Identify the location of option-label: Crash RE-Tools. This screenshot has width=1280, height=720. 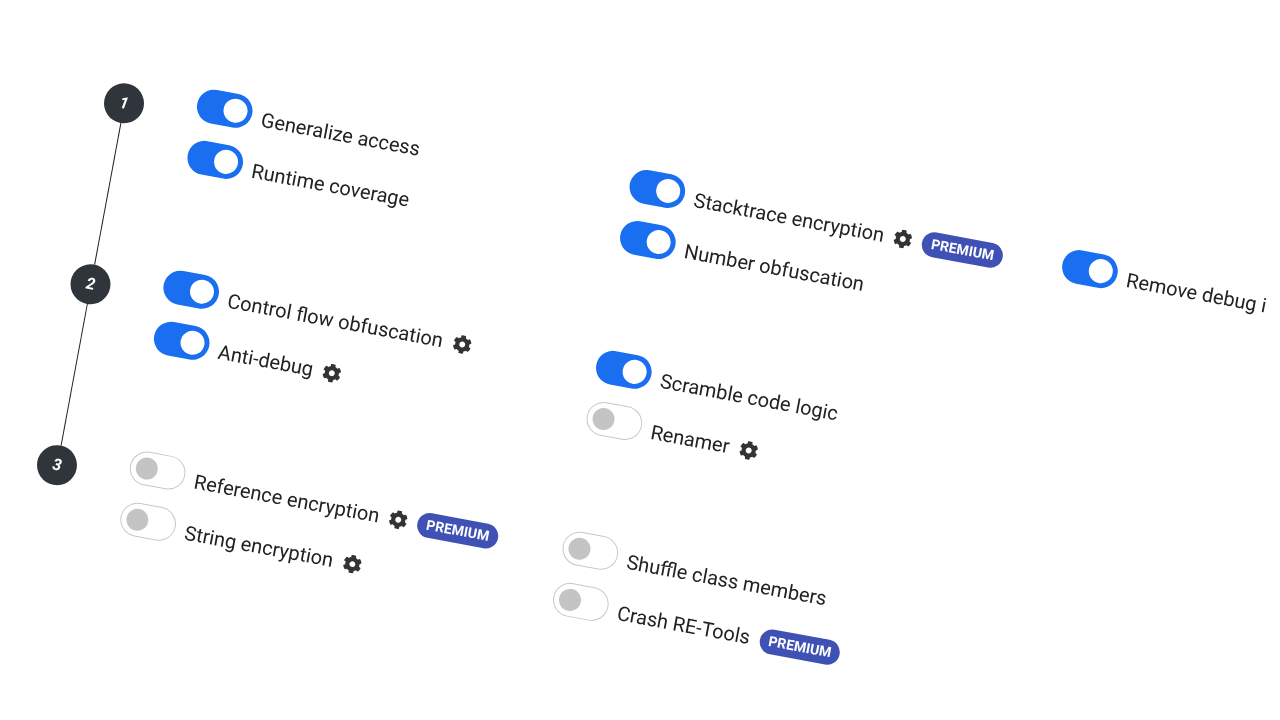
(683, 626).